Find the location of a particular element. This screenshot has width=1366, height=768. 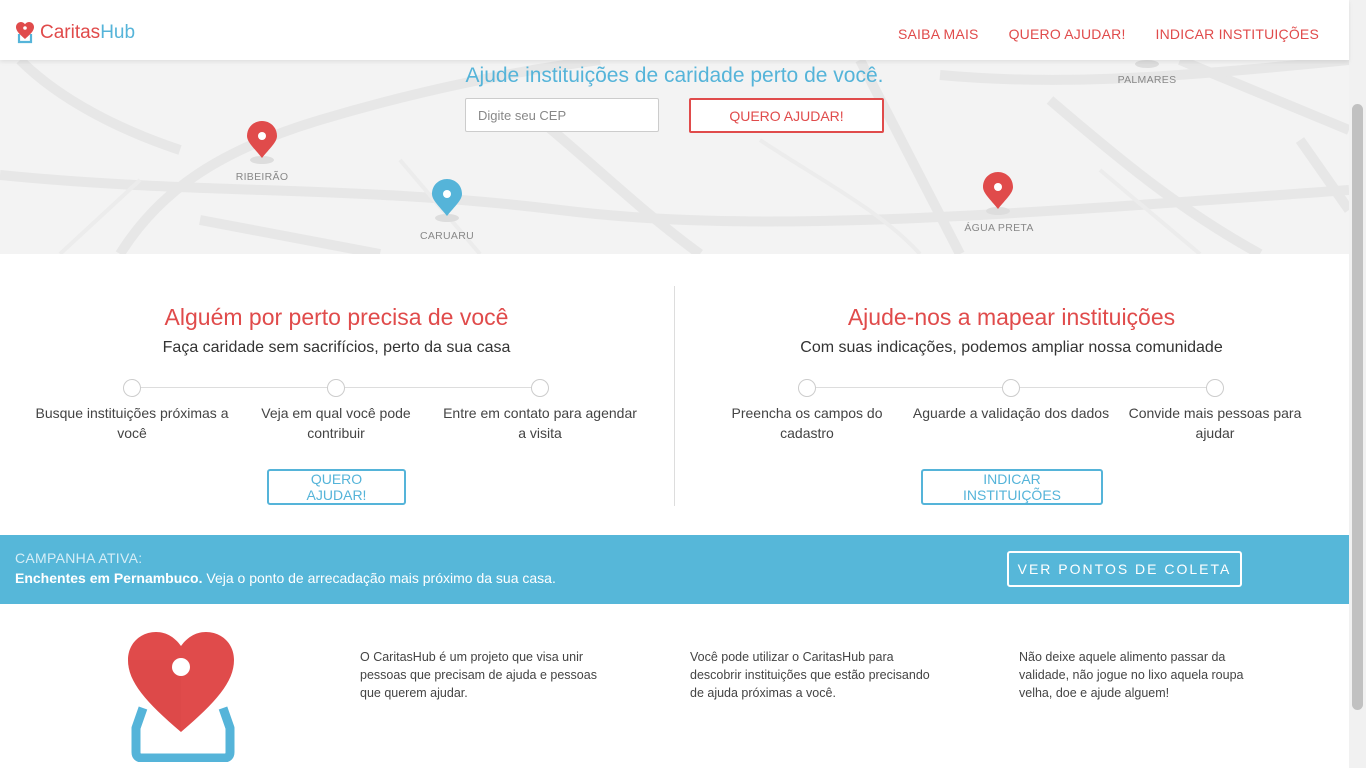

campaign-headline: Enchentes em Pernambuco. is located at coordinates (109, 578).